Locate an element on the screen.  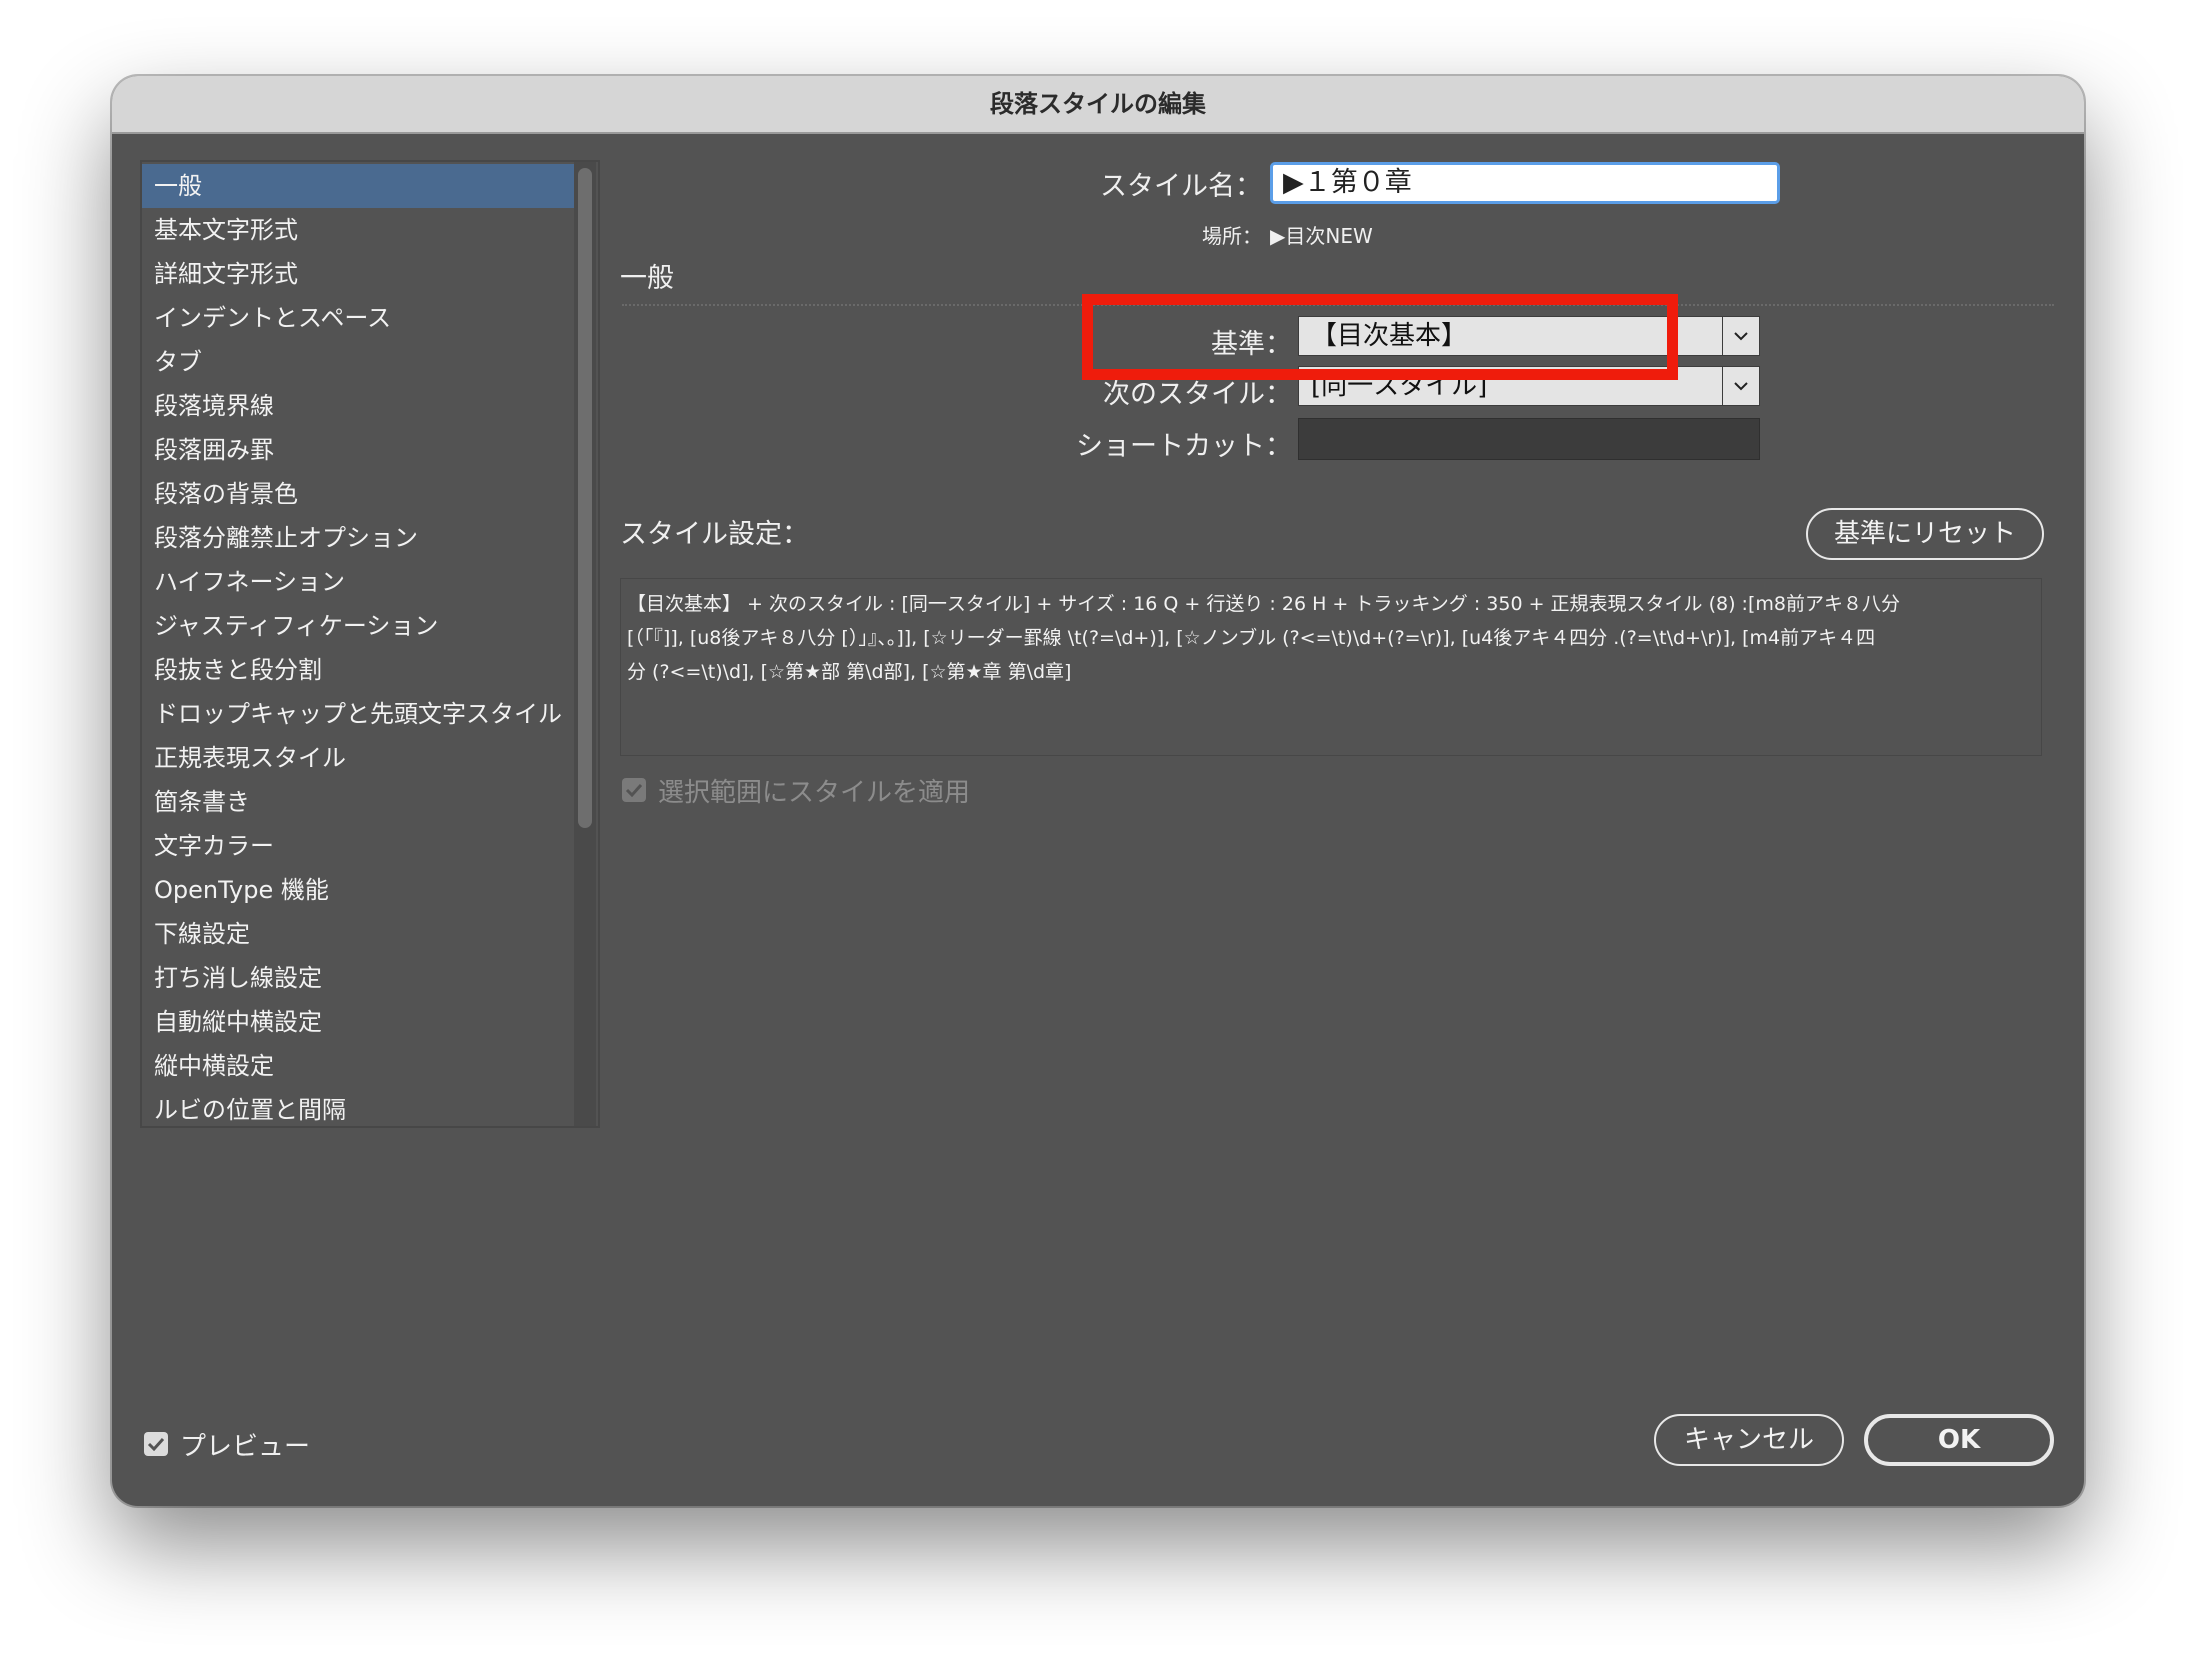
sidebar-item: 打ち消し線設定 is located at coordinates (359, 978).